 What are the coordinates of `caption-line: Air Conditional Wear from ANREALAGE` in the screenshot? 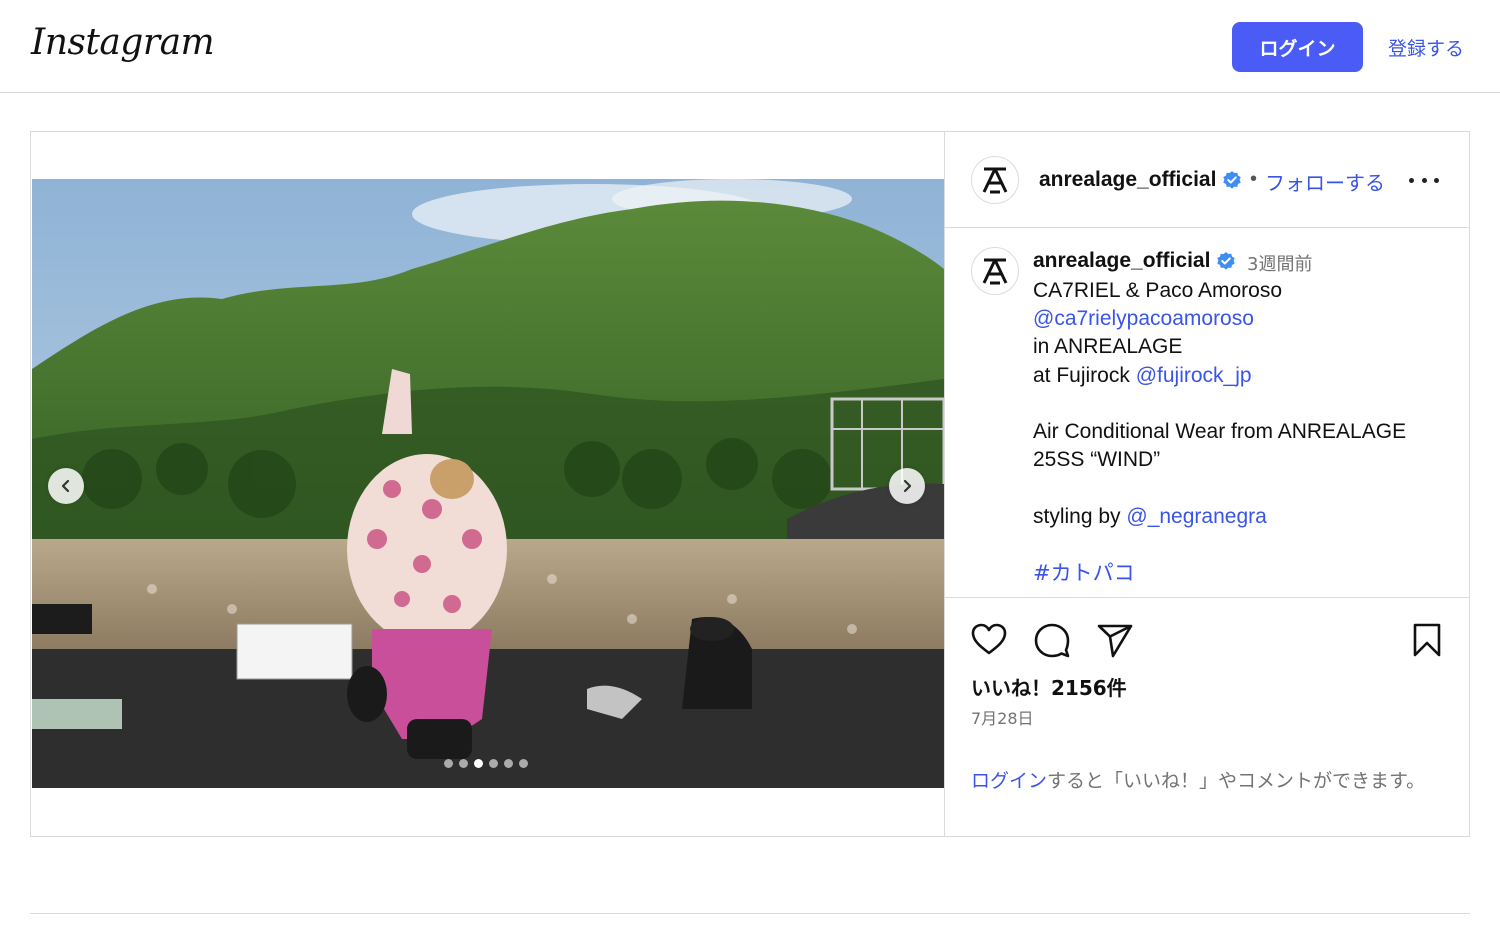 It's located at (1238, 432).